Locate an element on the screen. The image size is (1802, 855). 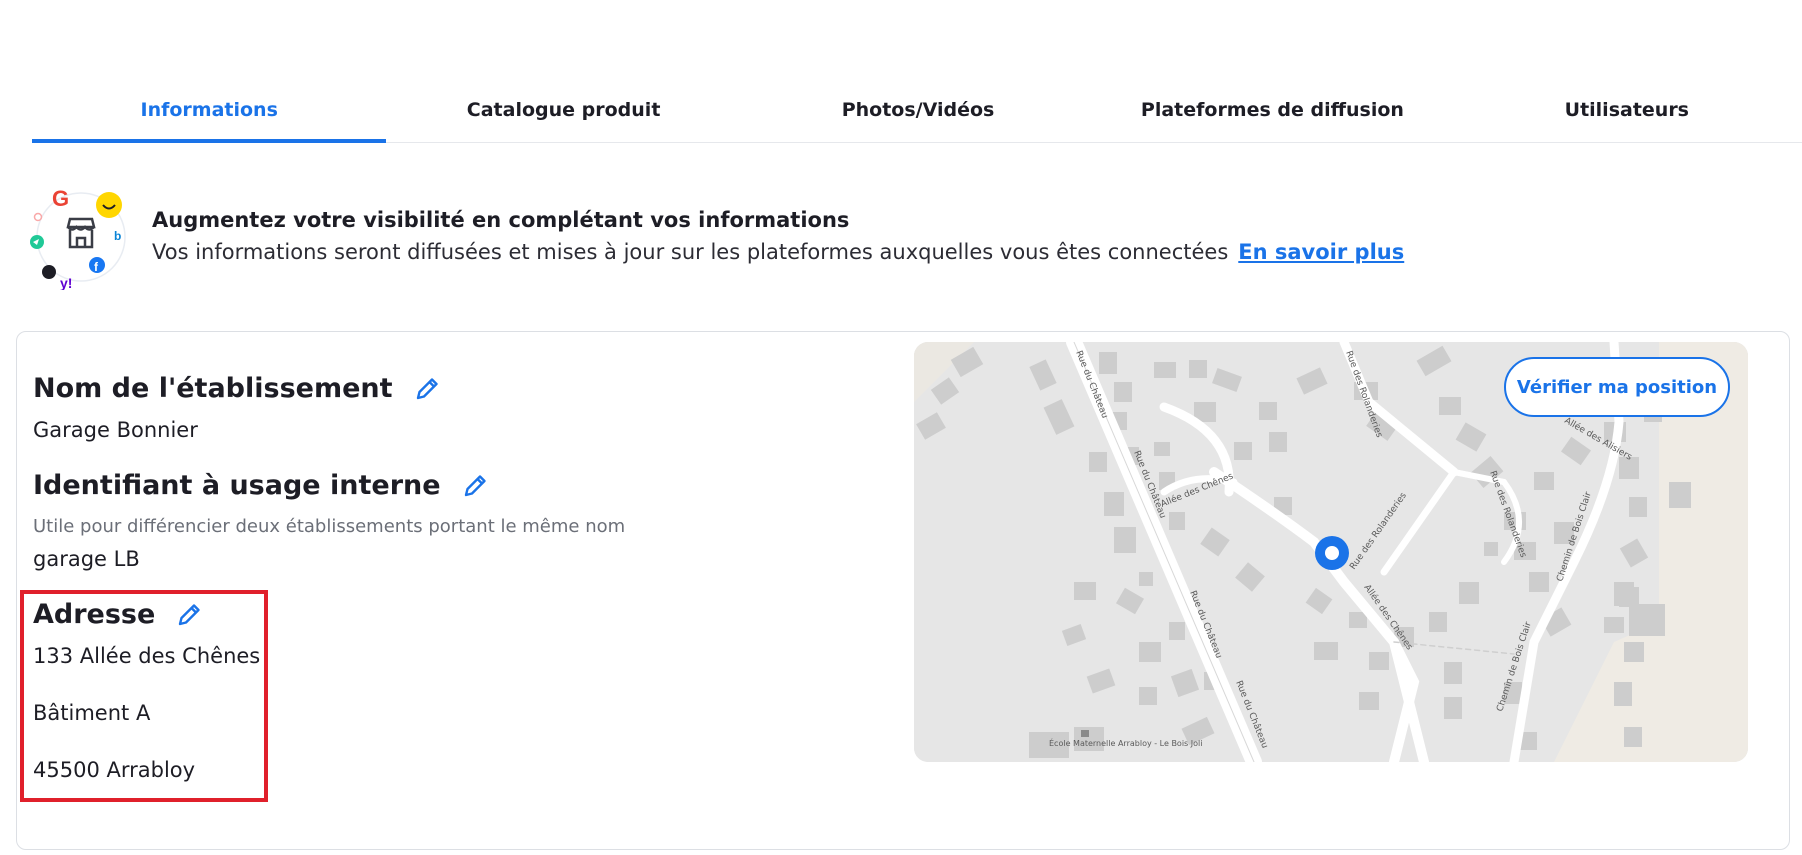
name-title-row: Nom de l'établissement is located at coordinates (237, 388).